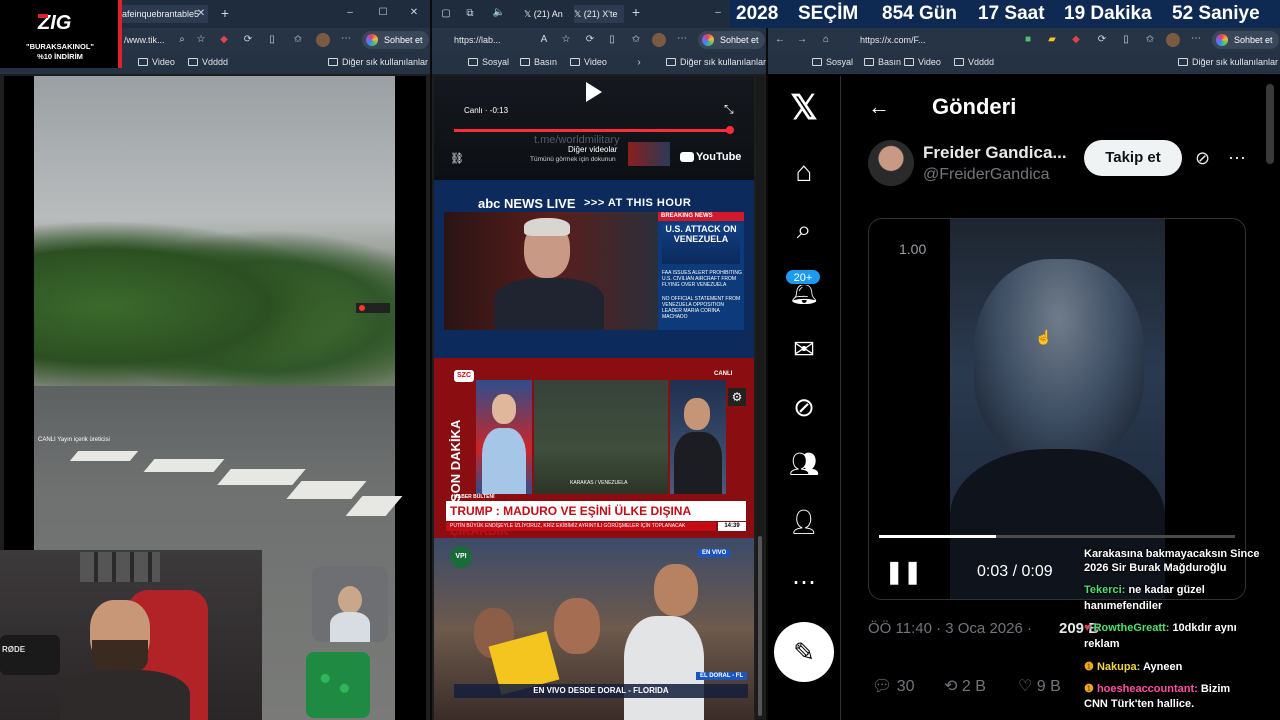 The width and height of the screenshot is (1280, 720). Describe the element at coordinates (804, 108) in the screenshot. I see `x-logo-icon: 𝕏` at that location.